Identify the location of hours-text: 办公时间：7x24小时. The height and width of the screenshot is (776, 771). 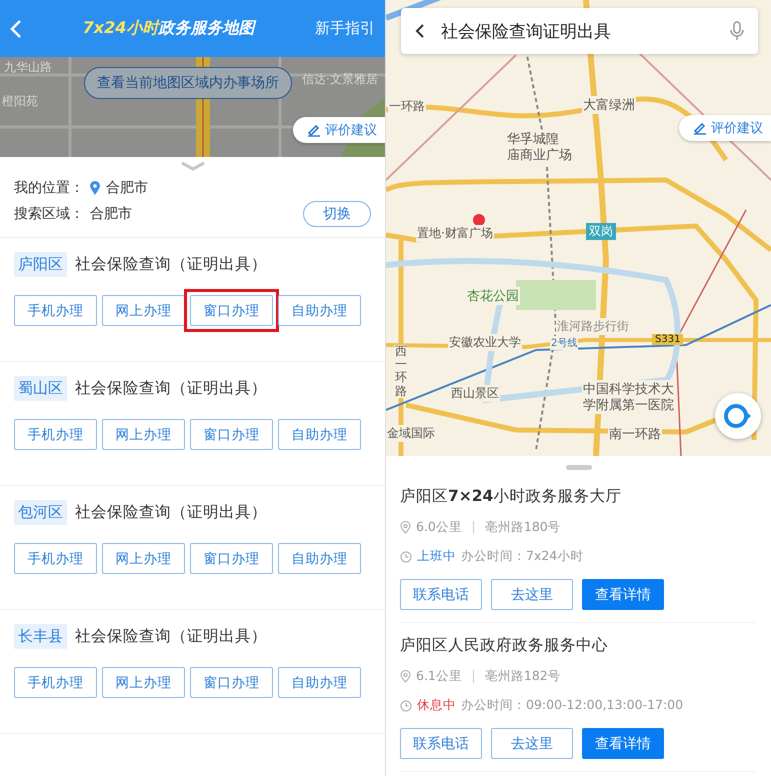
(522, 556).